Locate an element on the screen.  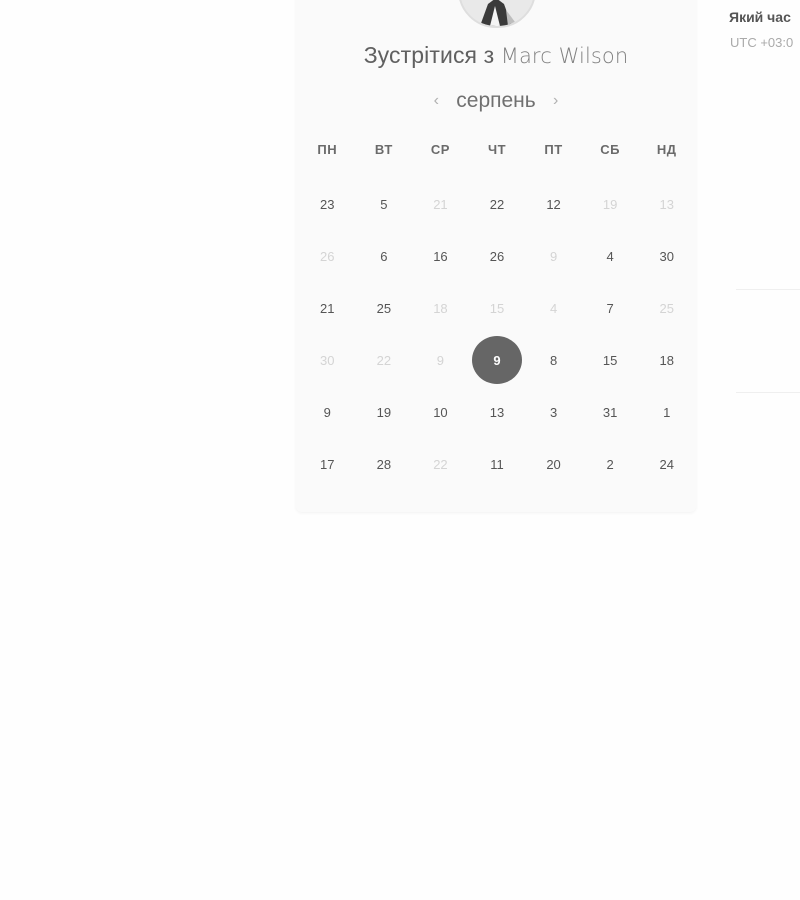
calendar-day-number: 24 is located at coordinates (666, 464).